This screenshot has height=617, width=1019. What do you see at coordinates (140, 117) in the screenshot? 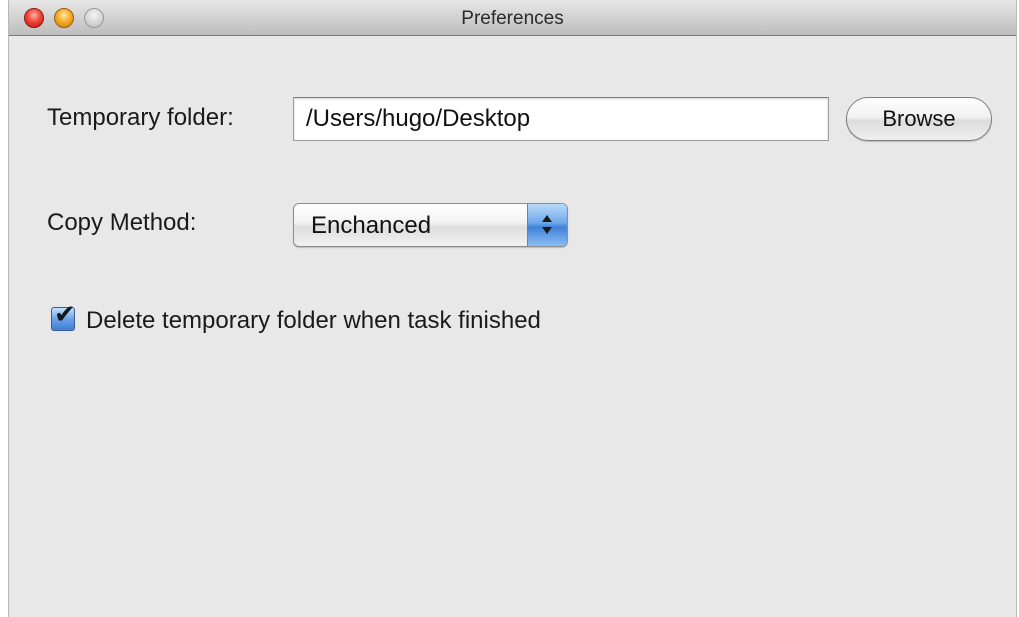
I see `temporary-folder-label: Temporary folder:` at bounding box center [140, 117].